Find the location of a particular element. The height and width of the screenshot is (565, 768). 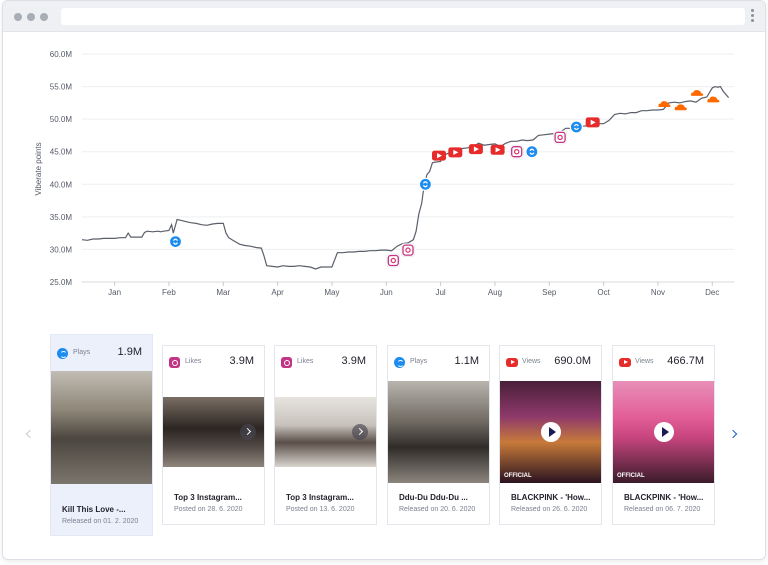

card-release-date: Released on 20. 6. 2020 is located at coordinates (437, 509).